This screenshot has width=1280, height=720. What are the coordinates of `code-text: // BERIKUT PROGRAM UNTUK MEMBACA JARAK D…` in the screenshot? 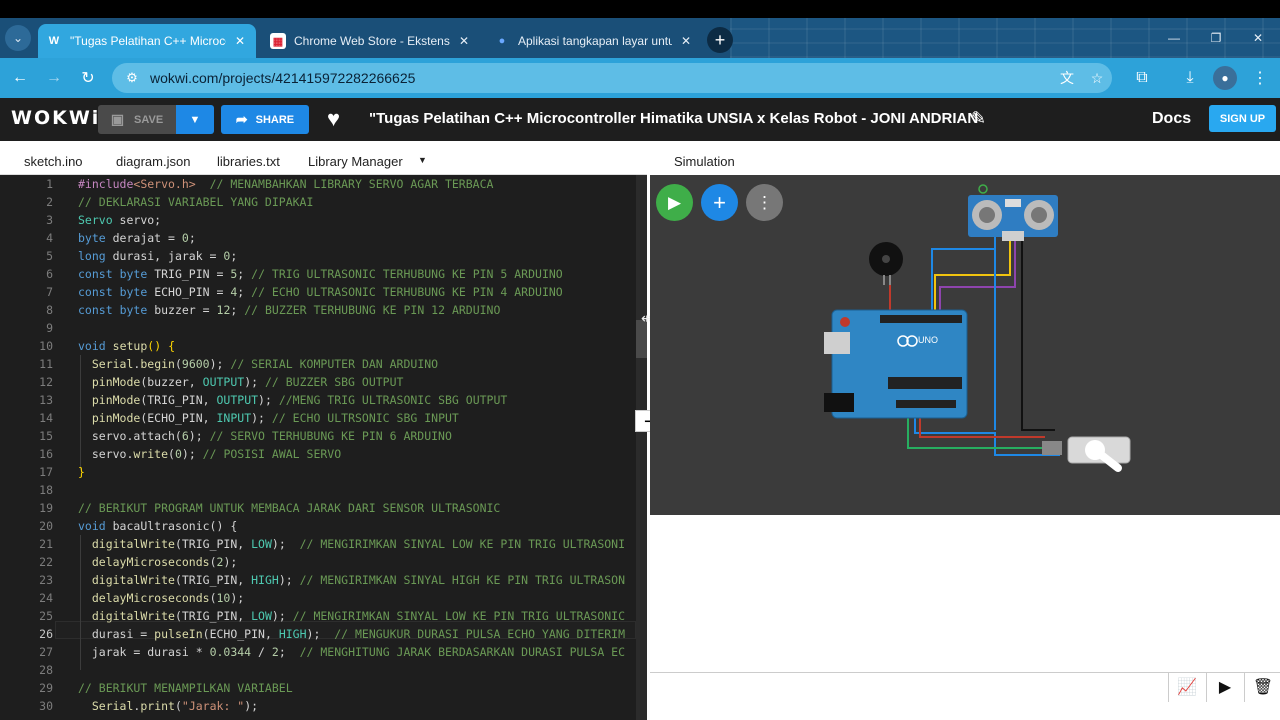 It's located at (289, 508).